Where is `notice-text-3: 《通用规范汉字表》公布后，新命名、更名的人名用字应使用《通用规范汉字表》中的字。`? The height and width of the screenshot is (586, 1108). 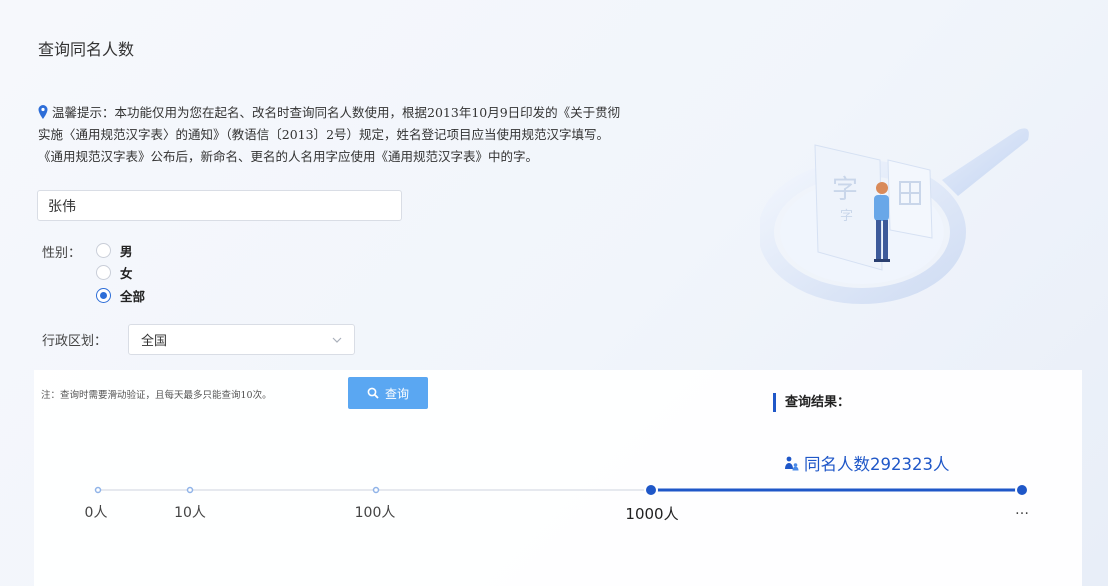
notice-text-3: 《通用规范汉字表》公布后，新命名、更名的人名用字应使用《通用规范汉字表》中的字。 is located at coordinates (288, 156).